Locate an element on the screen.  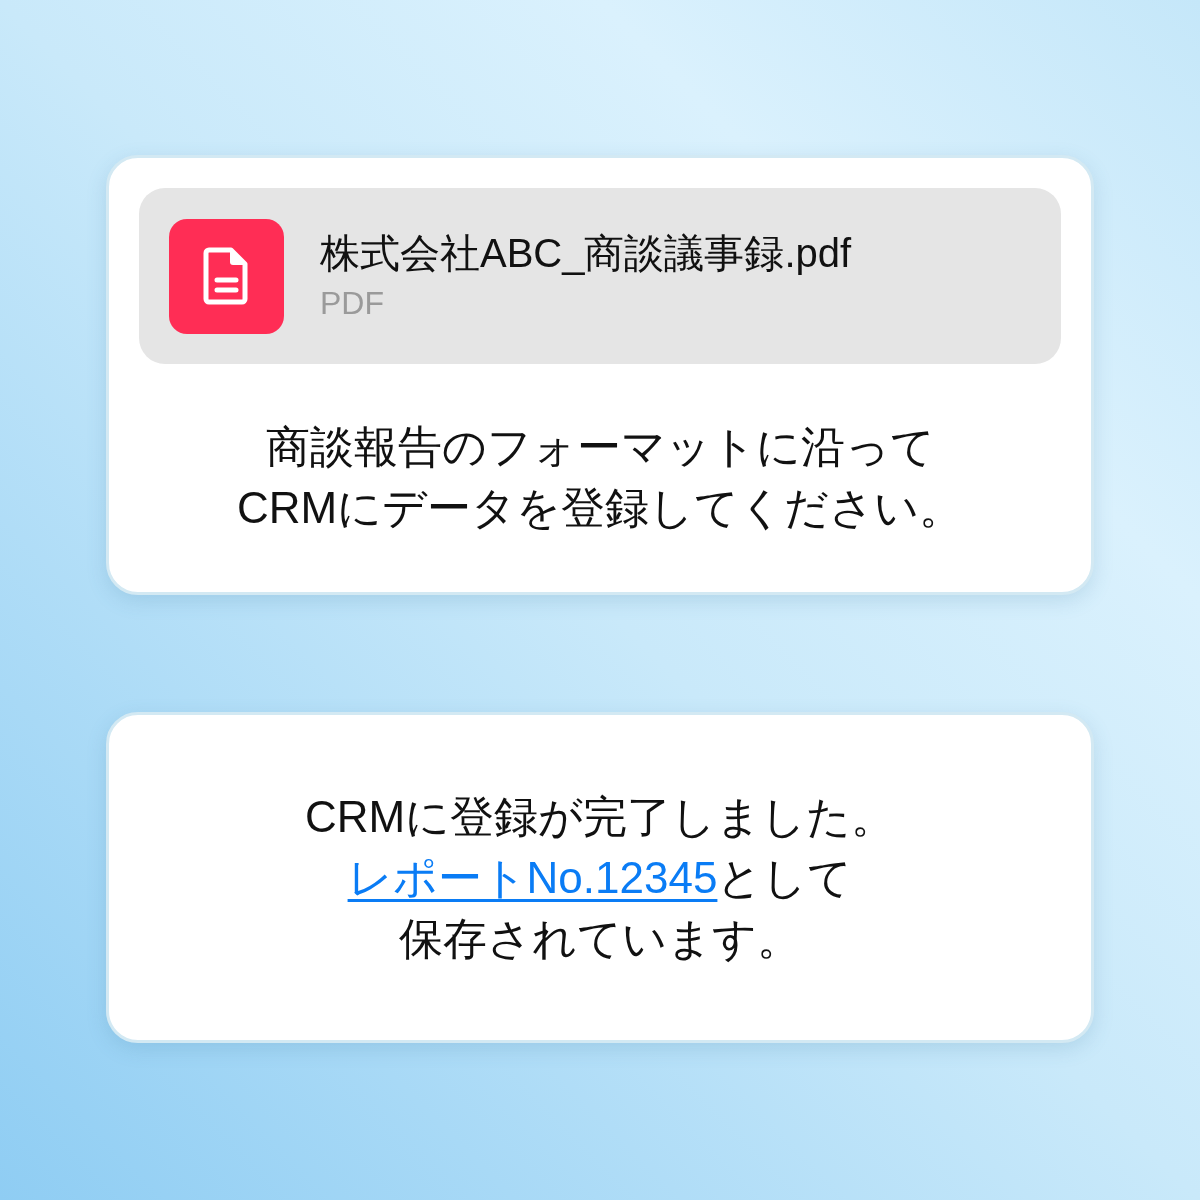
message-line: CRMにデータを登録してください。 is located at coordinates (600, 508).